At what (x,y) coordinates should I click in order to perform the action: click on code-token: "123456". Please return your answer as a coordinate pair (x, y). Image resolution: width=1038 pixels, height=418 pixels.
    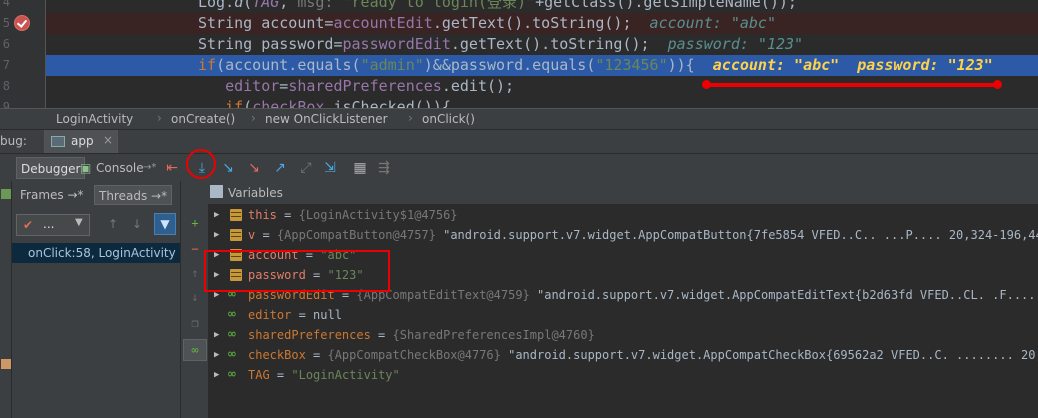
    Looking at the image, I should click on (631, 65).